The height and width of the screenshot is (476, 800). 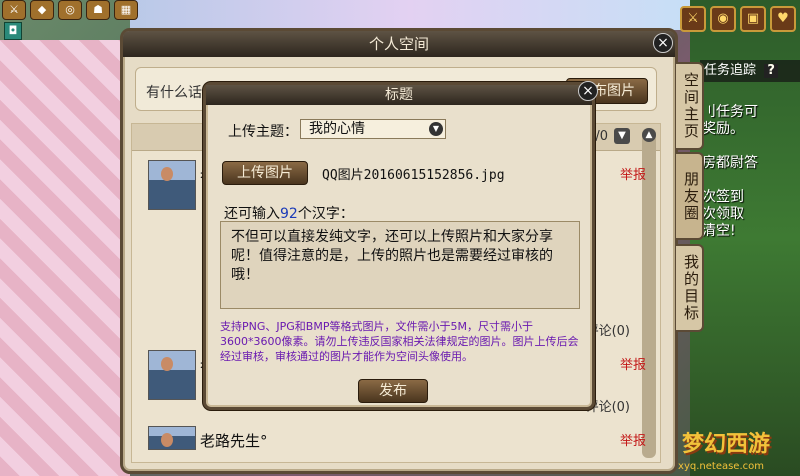 I want to click on watermark-logo: 梦幻西游, so click(x=725, y=444).